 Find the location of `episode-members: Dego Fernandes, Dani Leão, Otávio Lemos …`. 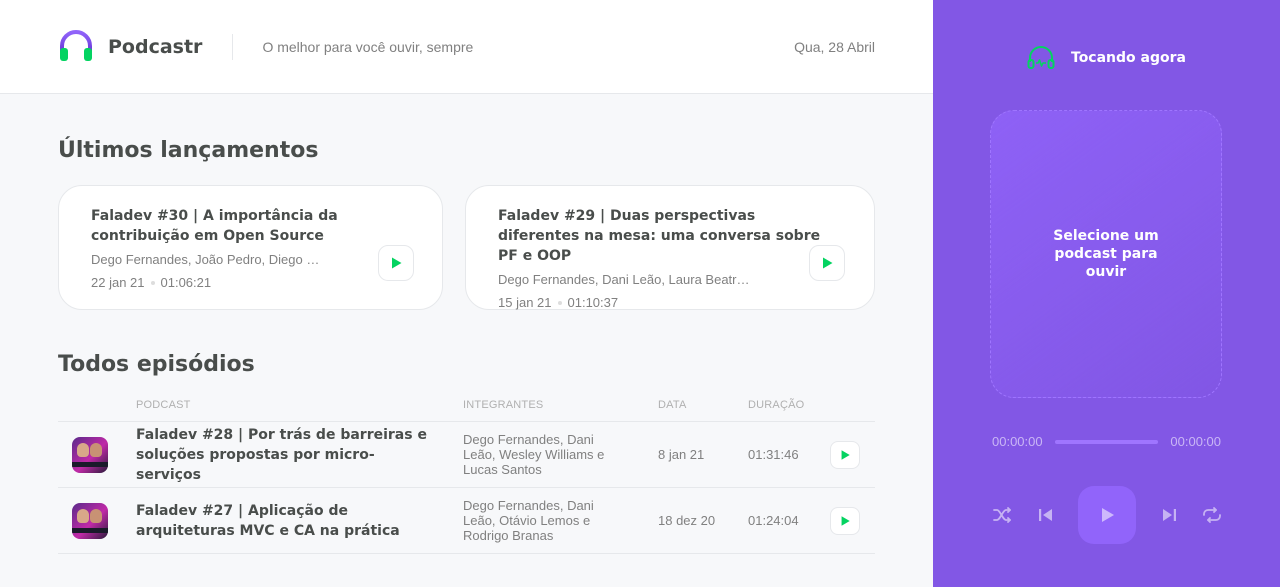

episode-members: Dego Fernandes, Dani Leão, Otávio Lemos … is located at coordinates (528, 520).